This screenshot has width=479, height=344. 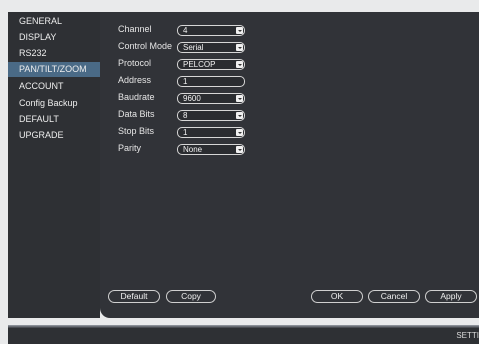 I want to click on default-button: Default, so click(x=134, y=296).